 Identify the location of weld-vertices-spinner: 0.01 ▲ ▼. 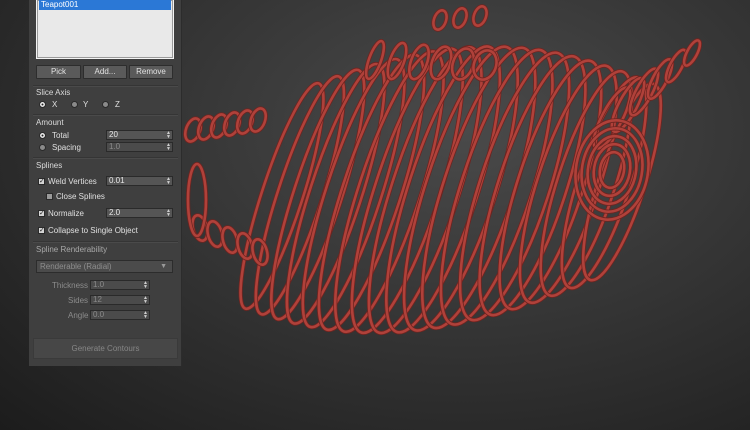
(139, 181).